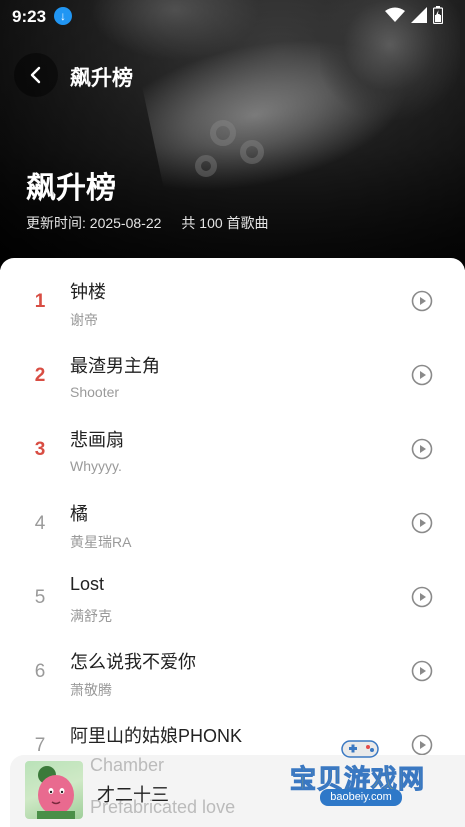  Describe the element at coordinates (225, 223) in the screenshot. I see `song-count: 共 100 首歌曲` at that location.